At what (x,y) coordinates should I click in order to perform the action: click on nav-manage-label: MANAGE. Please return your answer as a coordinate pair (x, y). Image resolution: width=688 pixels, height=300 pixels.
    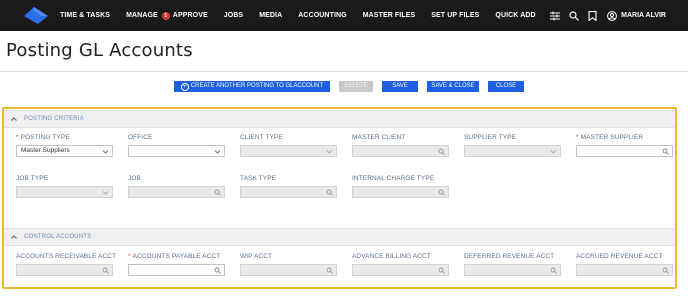
    Looking at the image, I should click on (142, 15).